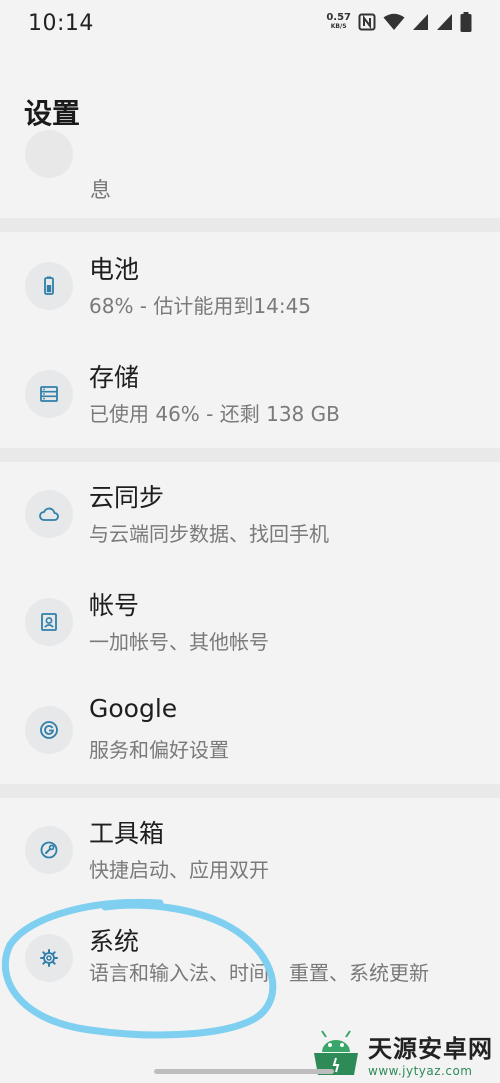  What do you see at coordinates (250, 25) in the screenshot?
I see `status-bar: 10:14 0.57 KB/S` at bounding box center [250, 25].